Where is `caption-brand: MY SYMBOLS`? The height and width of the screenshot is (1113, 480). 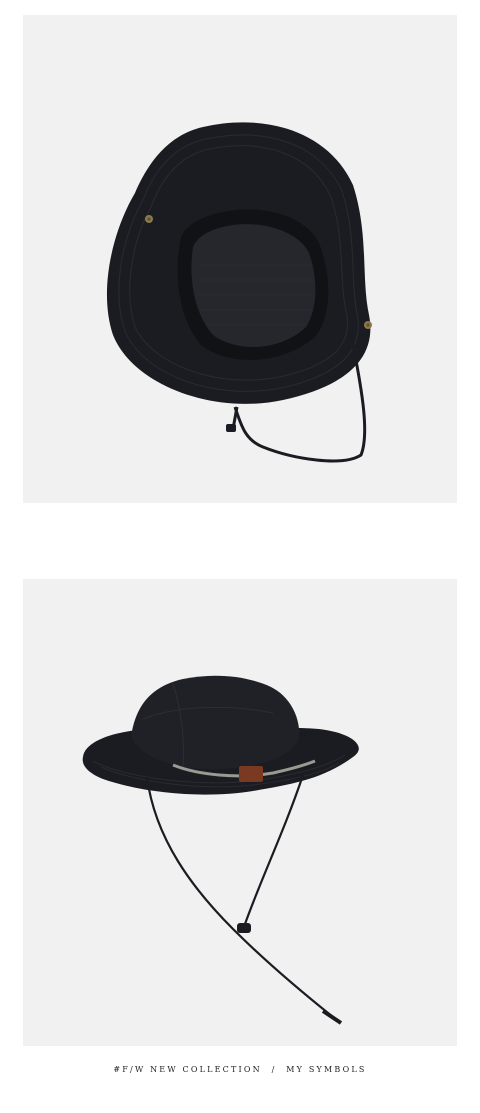 caption-brand: MY SYMBOLS is located at coordinates (326, 1069).